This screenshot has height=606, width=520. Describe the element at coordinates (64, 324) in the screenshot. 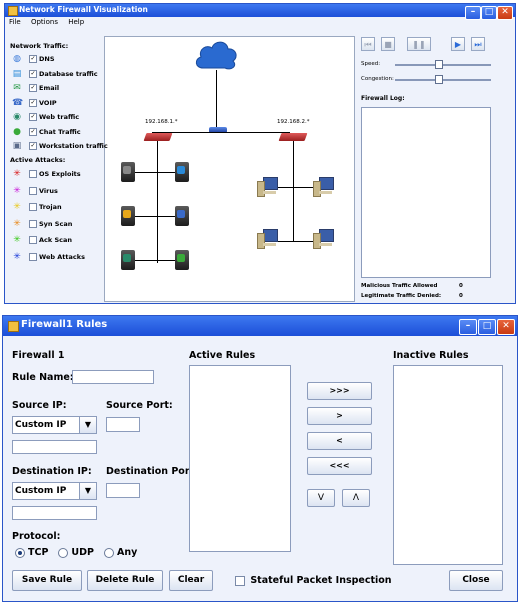

I see `rules-window-title: Firewall1 Rules` at that location.